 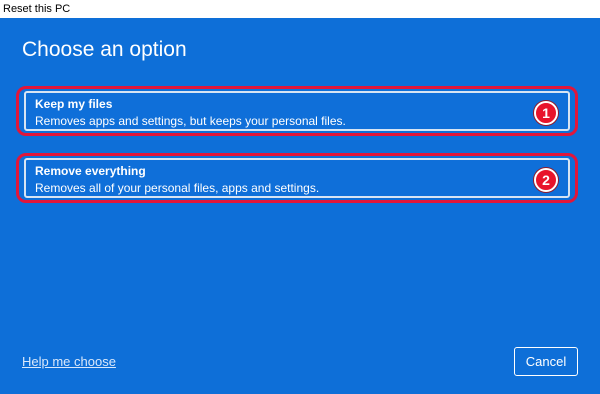 I want to click on option-title: Remove everything, so click(x=90, y=171).